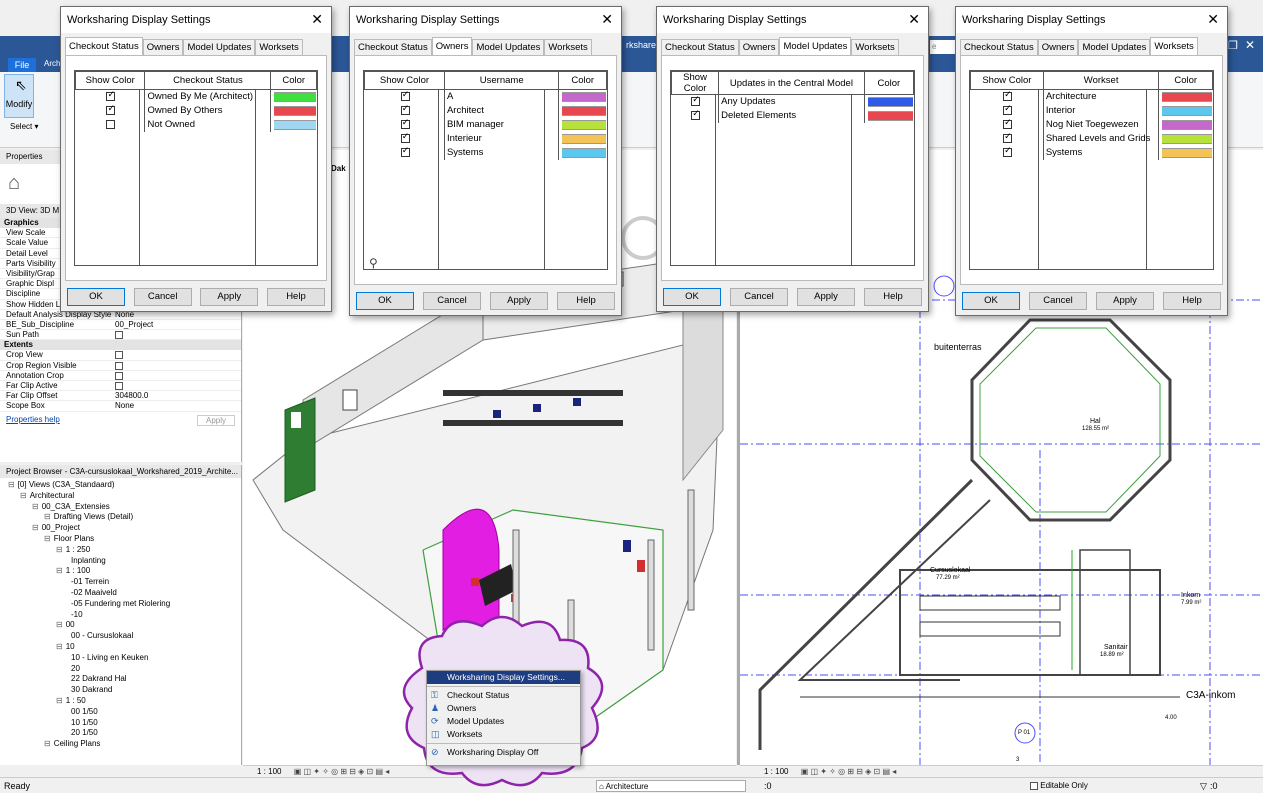 Image resolution: width=1263 pixels, height=794 pixels. I want to click on browser-tree-item: ⊟ Architectural, so click(120, 496).